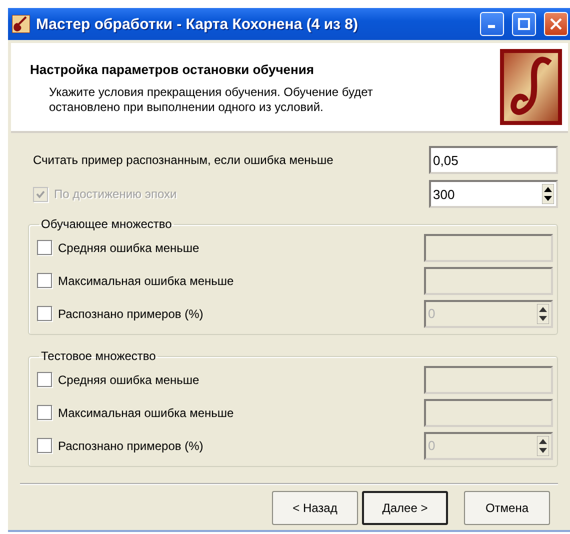  What do you see at coordinates (106, 224) in the screenshot?
I see `group-title: Обучающее множество` at bounding box center [106, 224].